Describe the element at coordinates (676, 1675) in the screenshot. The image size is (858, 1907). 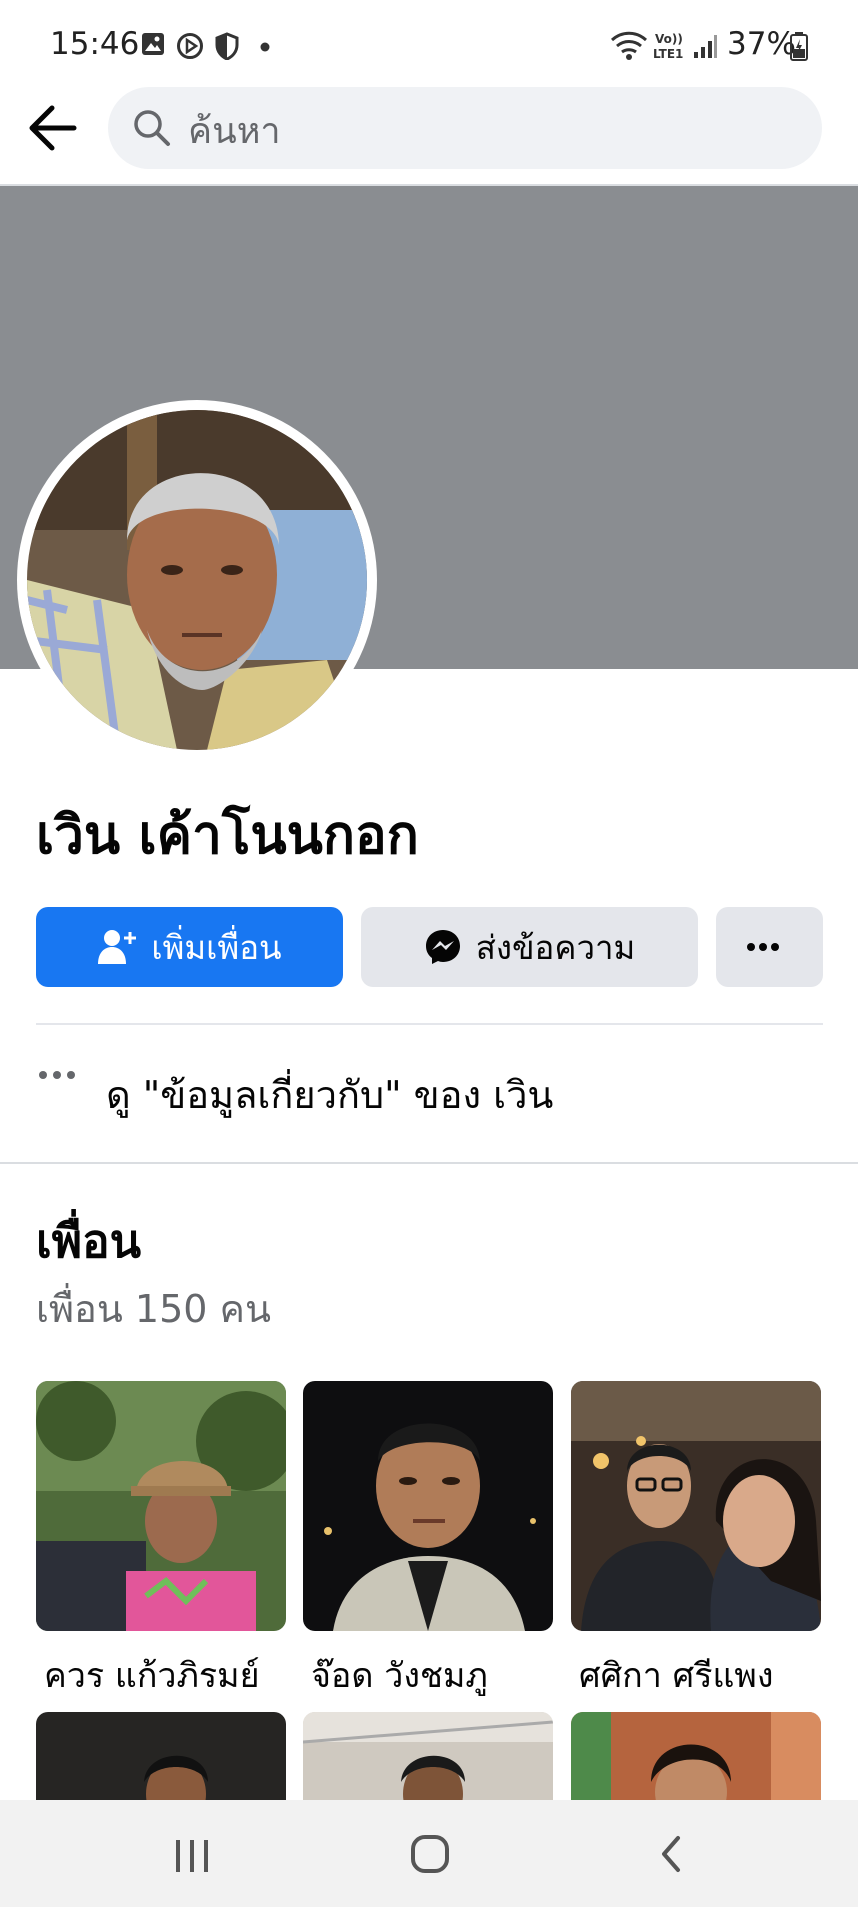
I see `friend-name: ศศิกา ศรีแพง` at that location.